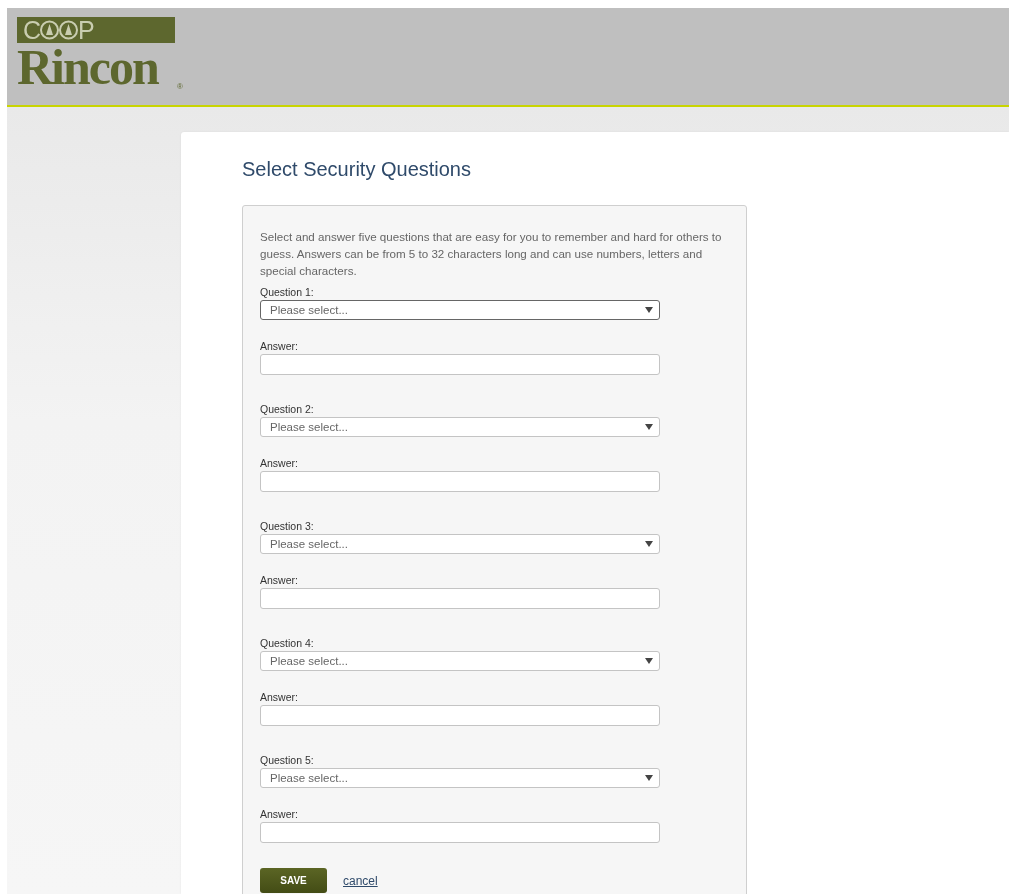  Describe the element at coordinates (357, 169) in the screenshot. I see `page-title: Select Security Questions` at that location.